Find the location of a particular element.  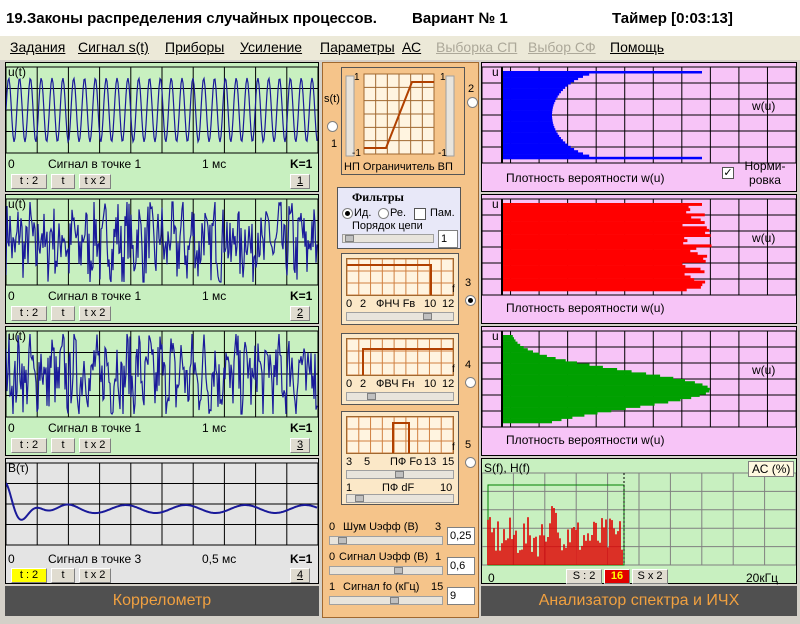

spectrum-div2-button: S : 2 is located at coordinates (584, 576).